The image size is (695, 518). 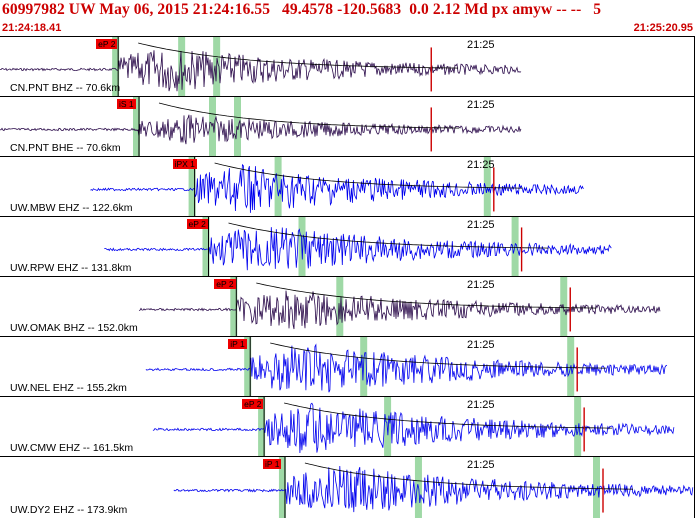 I want to click on trace-panel: iS 1 21:25 CN.PNT BHE -- 70.6km, so click(x=347, y=127).